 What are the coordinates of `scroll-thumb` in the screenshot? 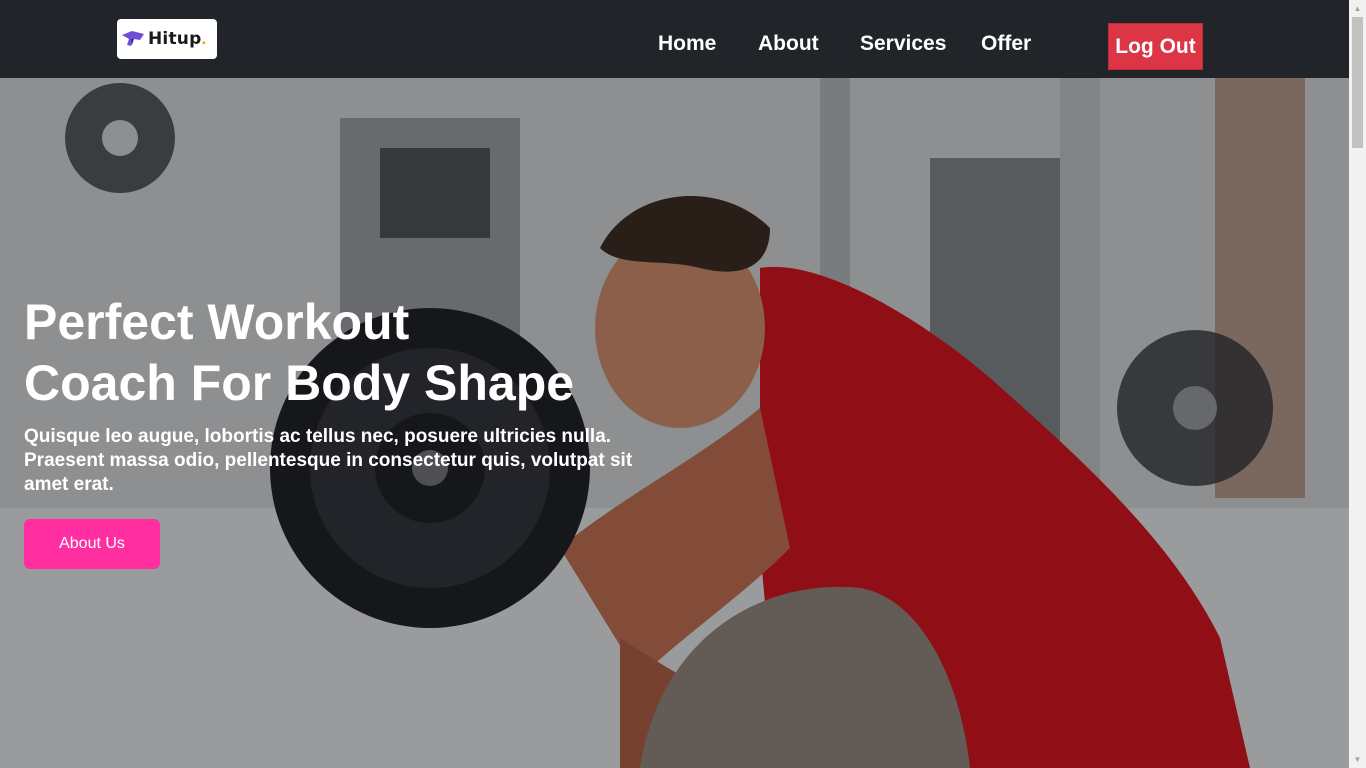 It's located at (1357, 82).